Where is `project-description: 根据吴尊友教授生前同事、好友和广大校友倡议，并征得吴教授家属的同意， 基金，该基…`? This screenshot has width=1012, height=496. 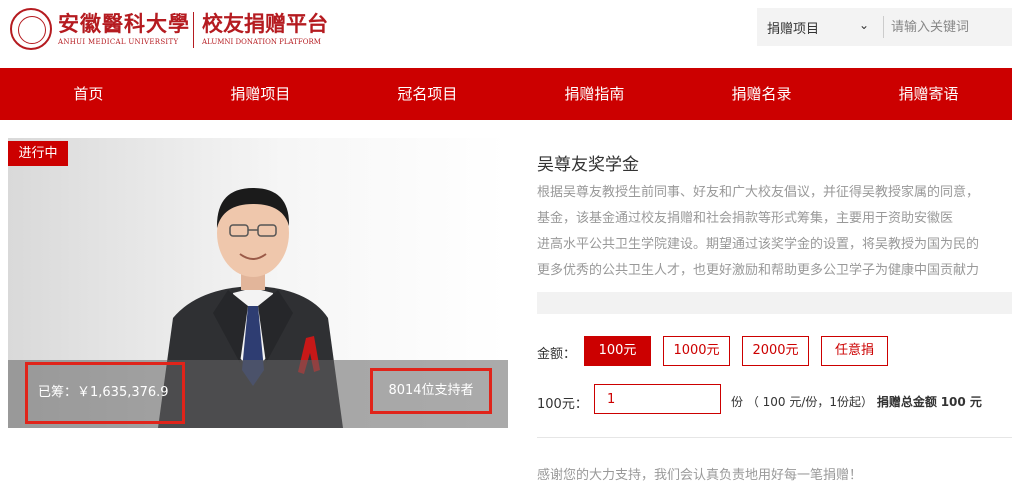 project-description: 根据吴尊友教授生前同事、好友和广大校友倡议，并征得吴教授家属的同意， 基金，该基… is located at coordinates (774, 232).